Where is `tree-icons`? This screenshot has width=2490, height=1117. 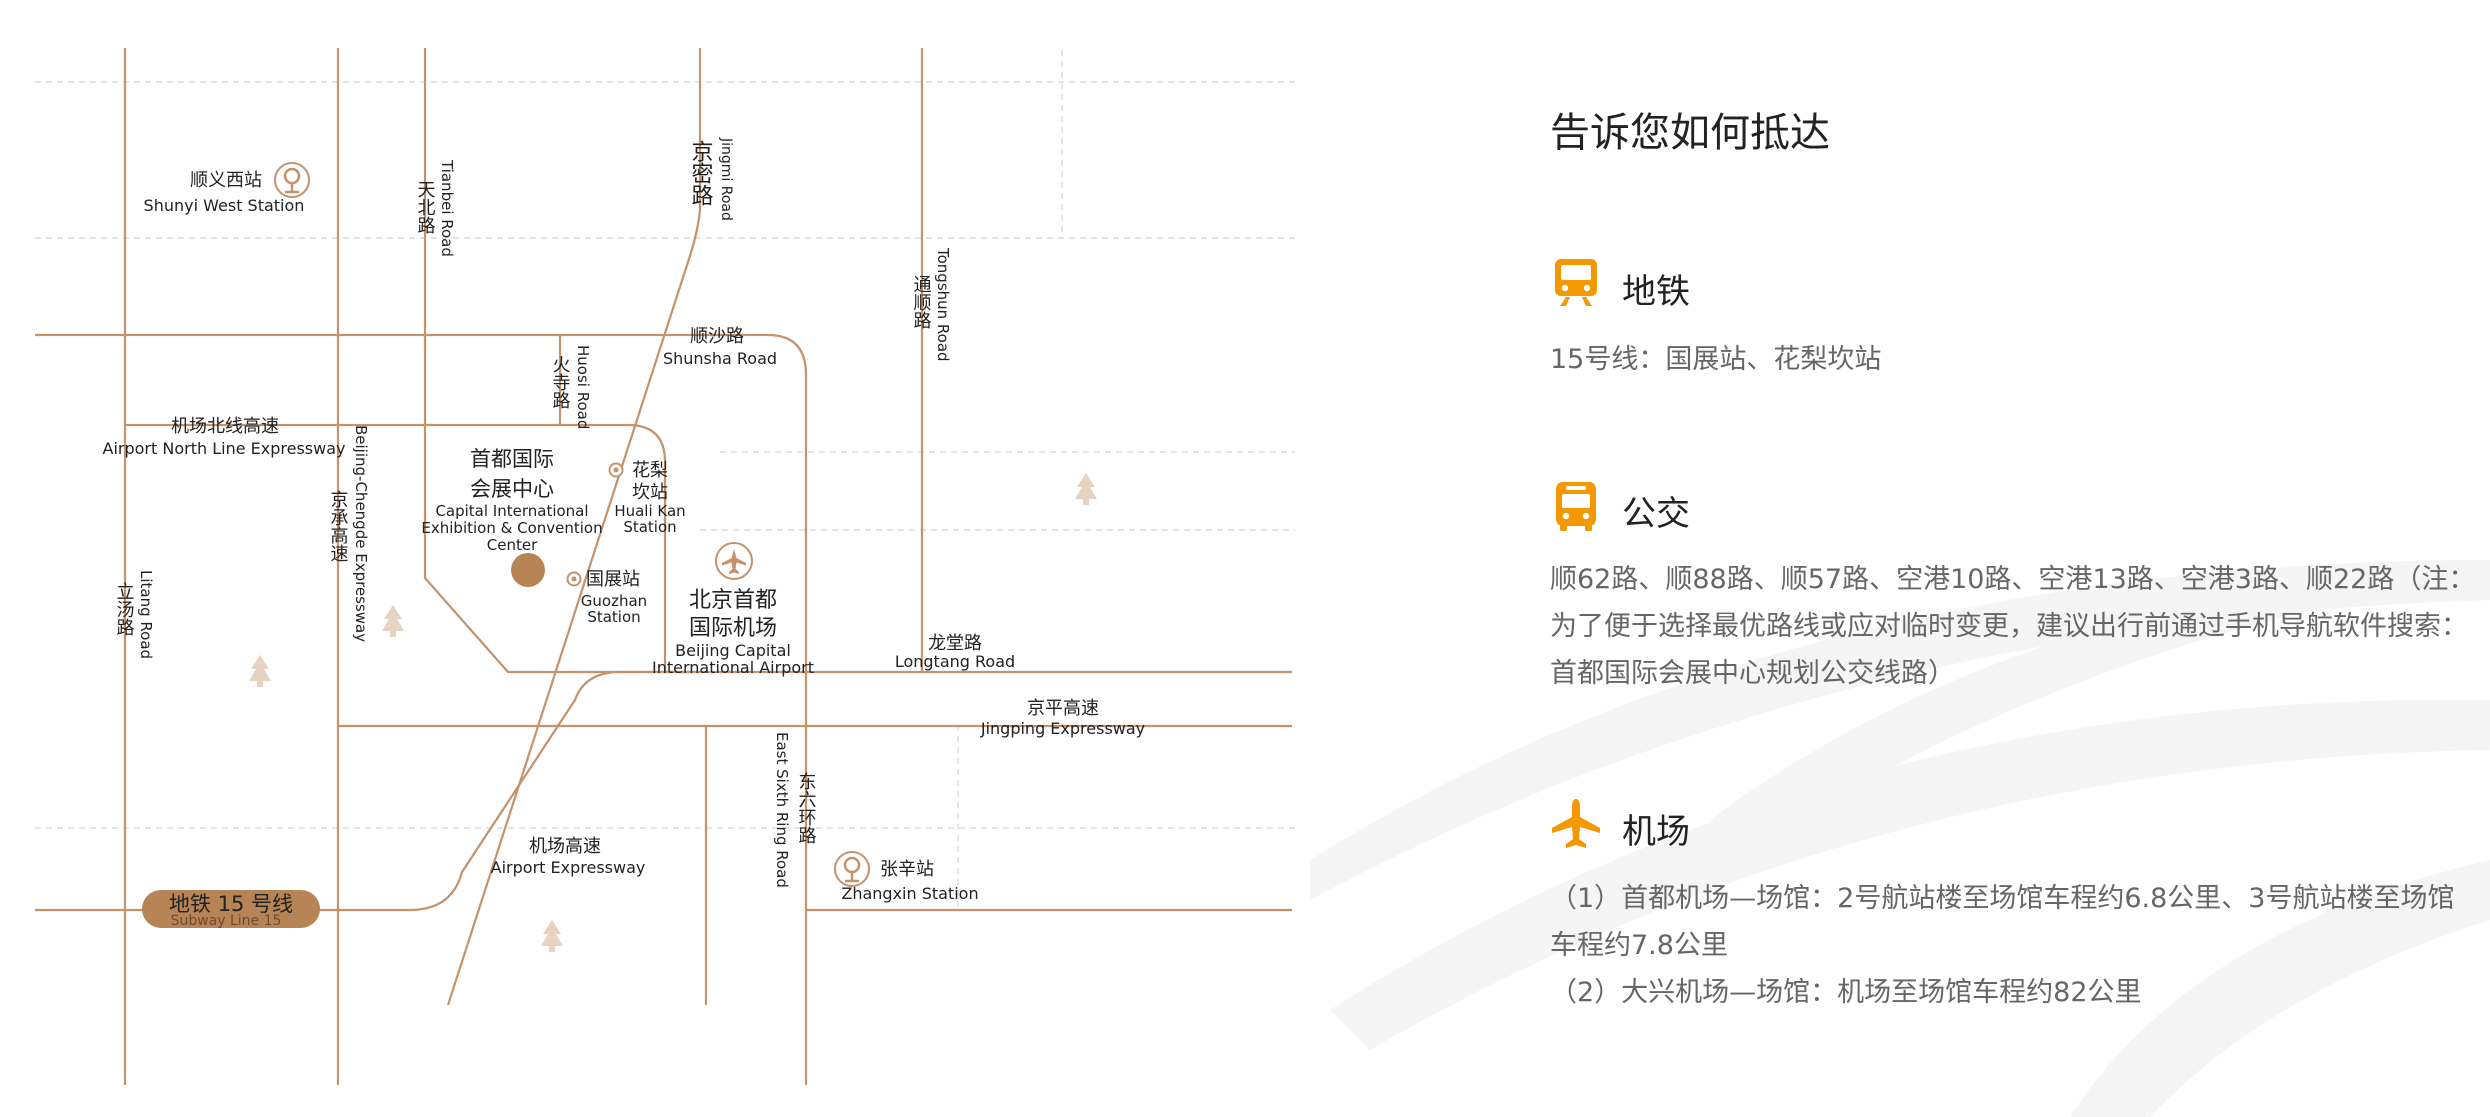 tree-icons is located at coordinates (673, 712).